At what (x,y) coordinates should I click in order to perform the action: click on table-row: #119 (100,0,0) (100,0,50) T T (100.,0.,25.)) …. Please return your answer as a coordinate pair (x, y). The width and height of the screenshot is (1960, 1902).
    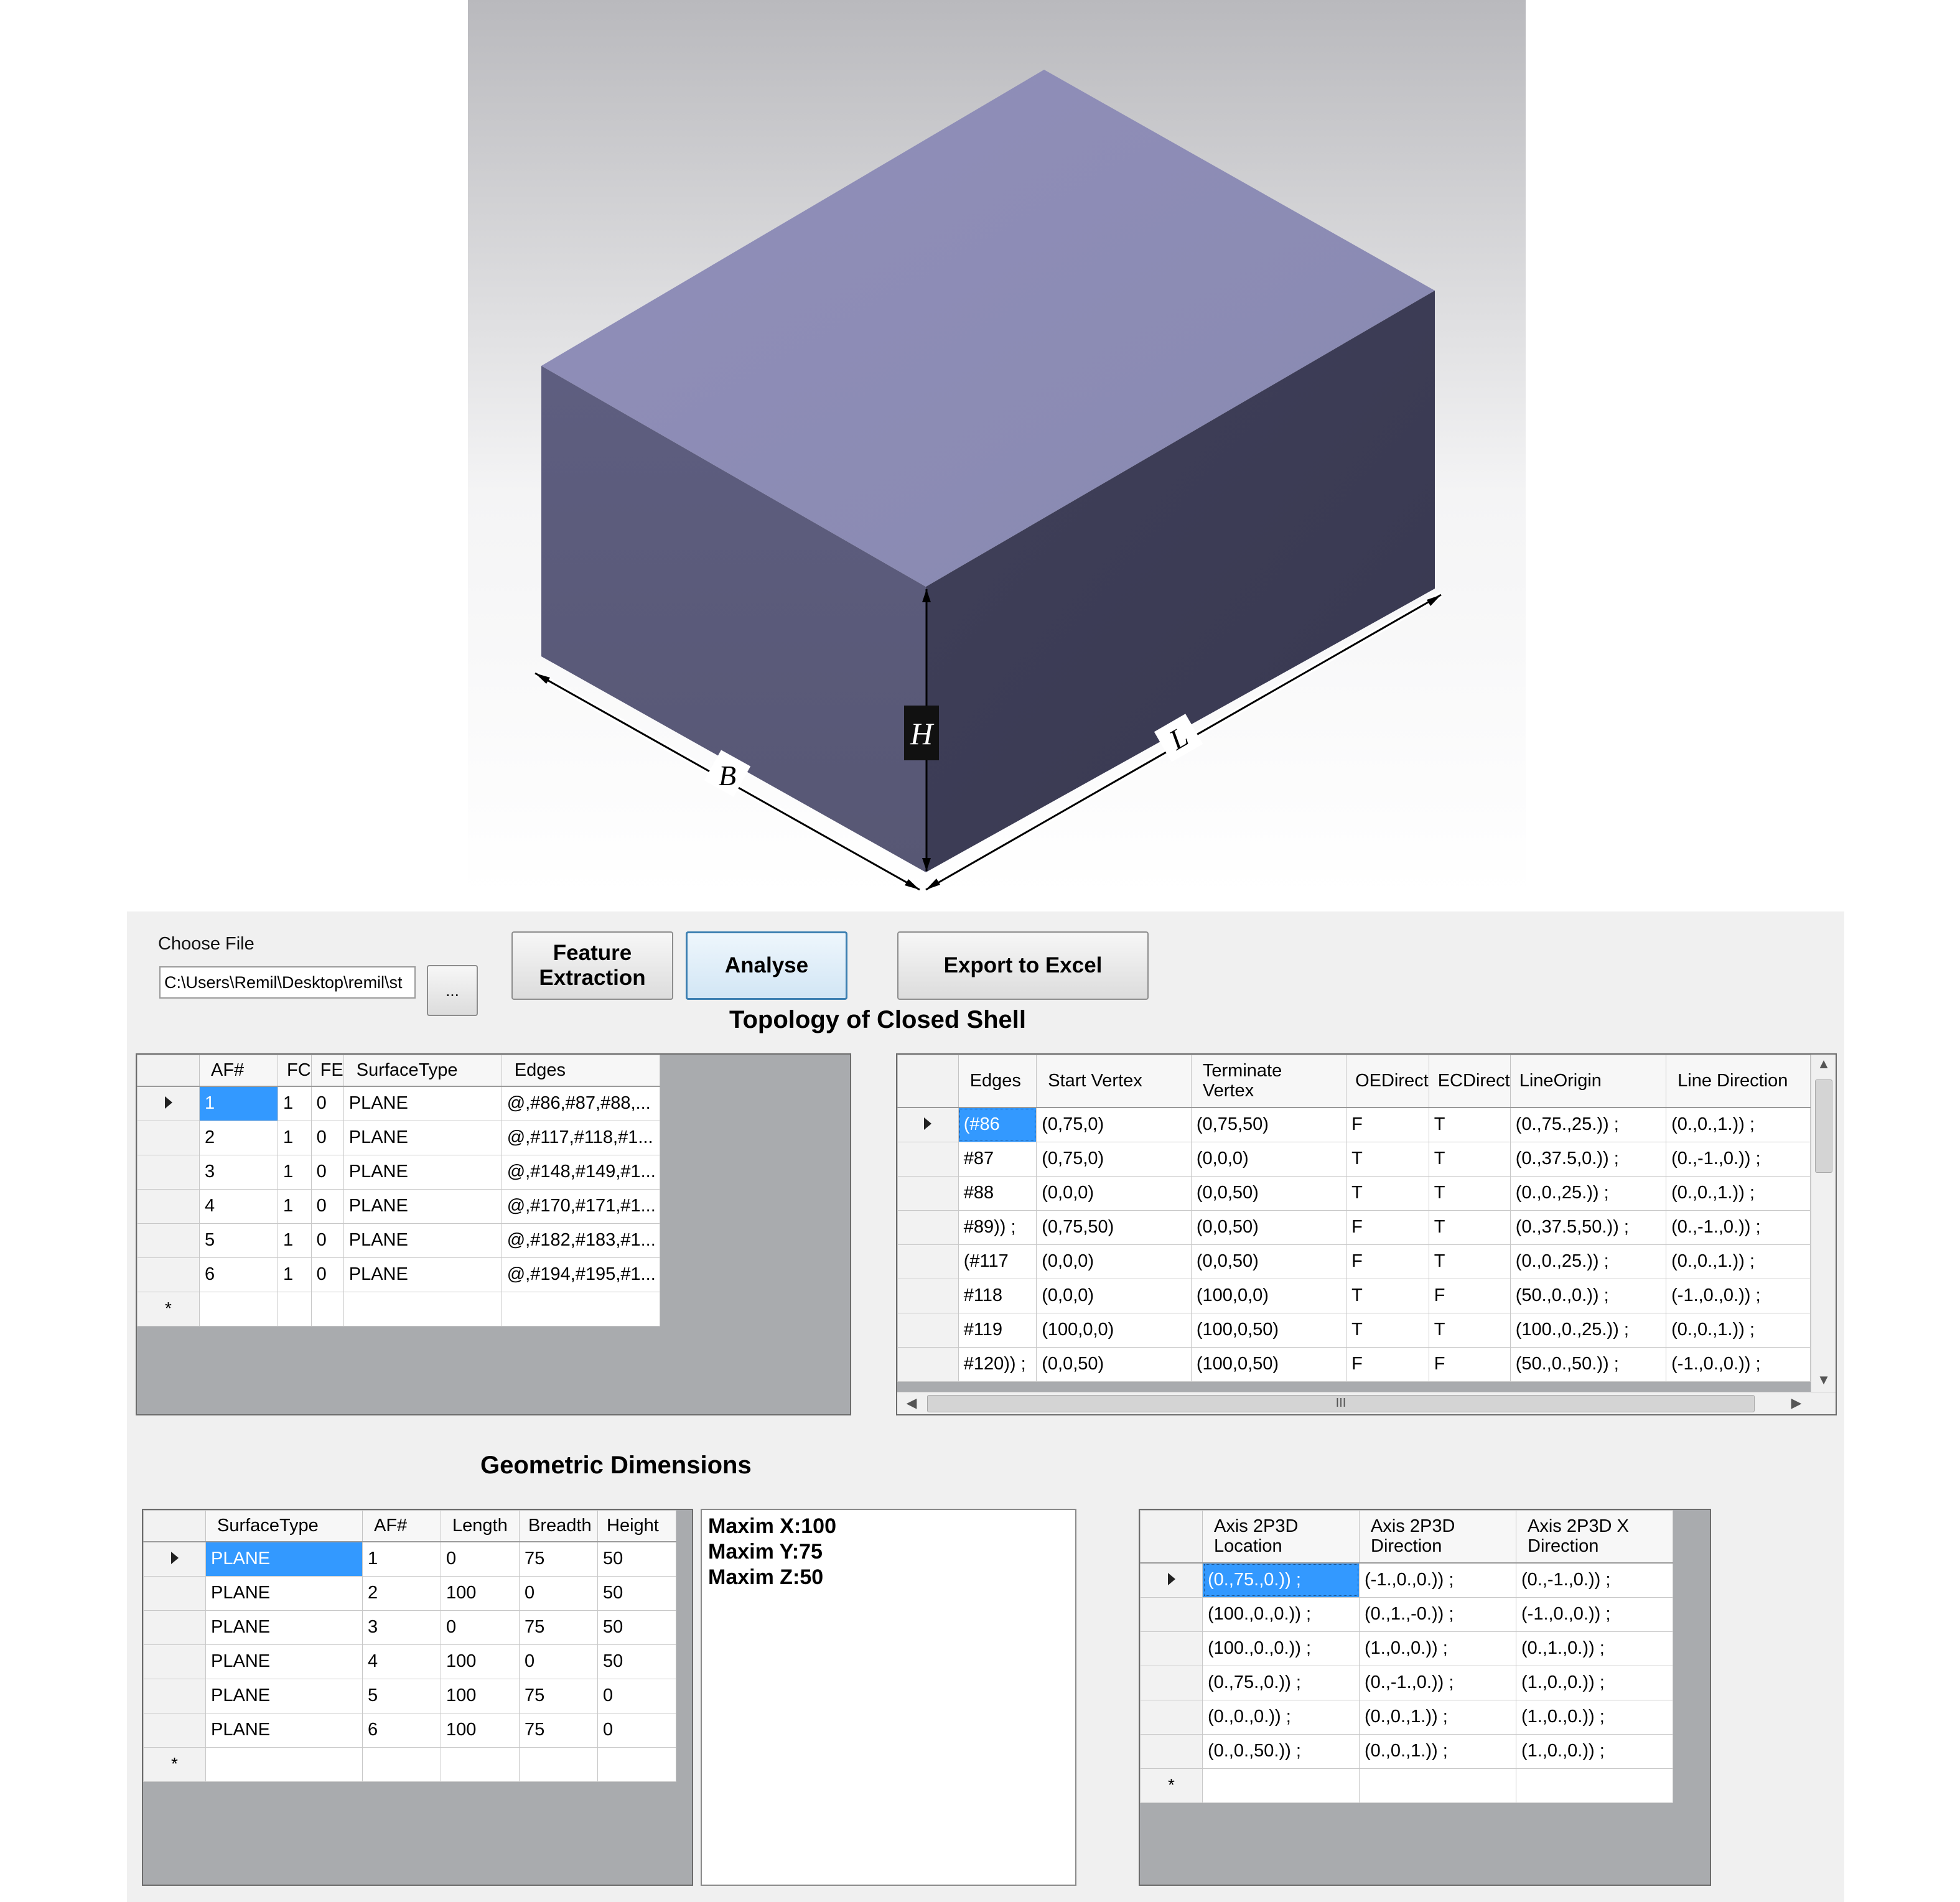
    Looking at the image, I should click on (1354, 1330).